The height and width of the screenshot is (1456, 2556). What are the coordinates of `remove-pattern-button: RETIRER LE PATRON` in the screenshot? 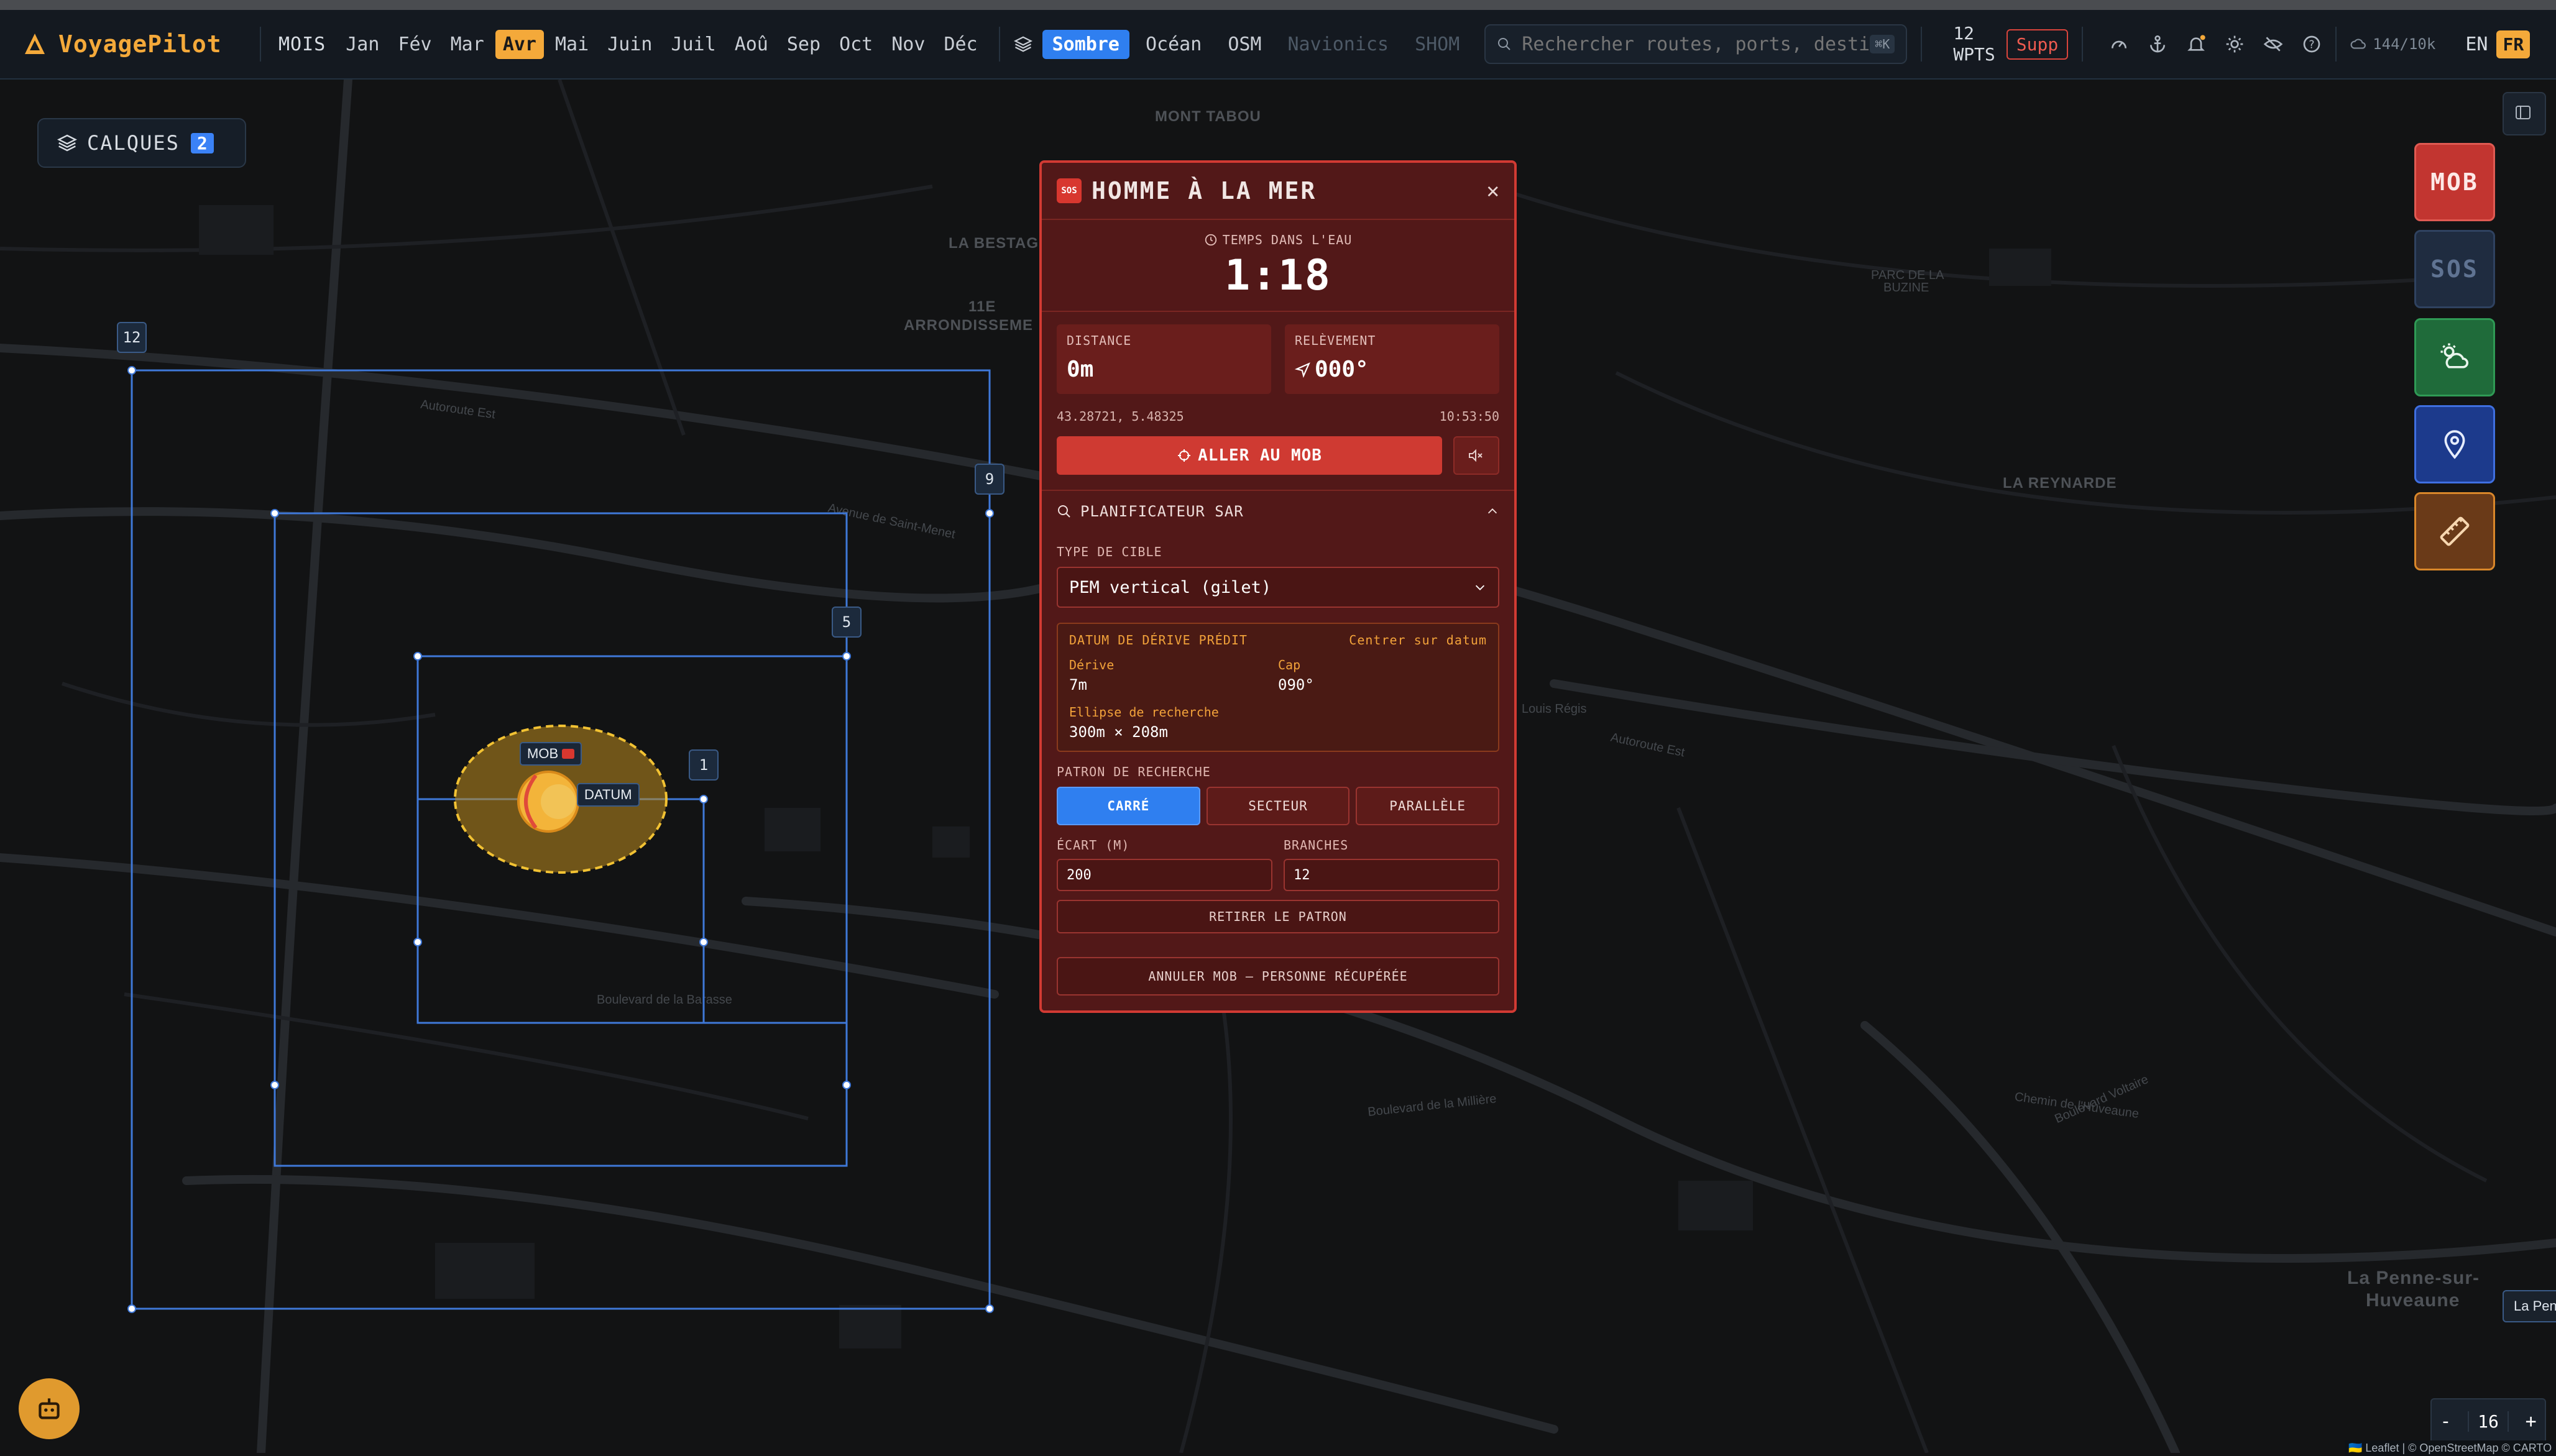 It's located at (1278, 917).